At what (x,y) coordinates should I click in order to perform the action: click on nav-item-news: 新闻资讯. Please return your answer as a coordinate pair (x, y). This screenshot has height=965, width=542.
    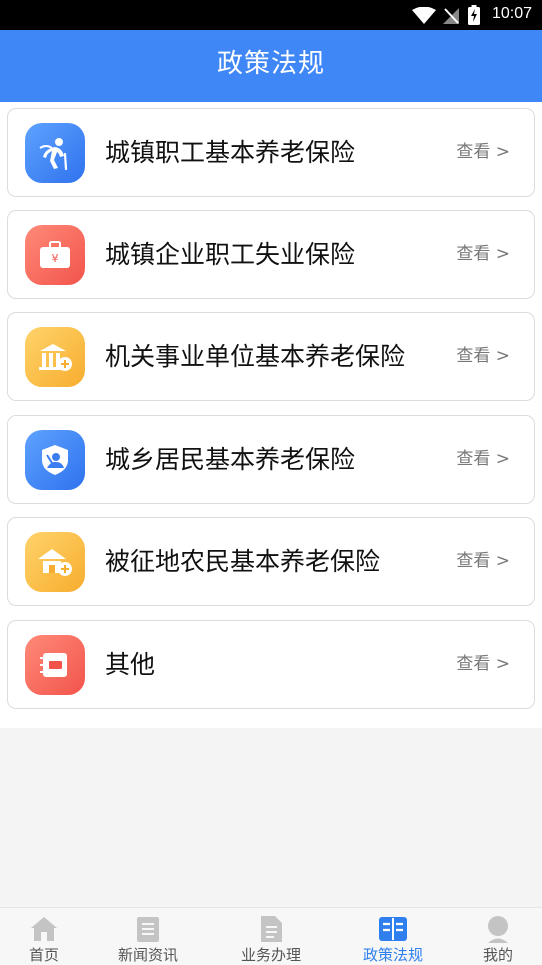
    Looking at the image, I should click on (148, 936).